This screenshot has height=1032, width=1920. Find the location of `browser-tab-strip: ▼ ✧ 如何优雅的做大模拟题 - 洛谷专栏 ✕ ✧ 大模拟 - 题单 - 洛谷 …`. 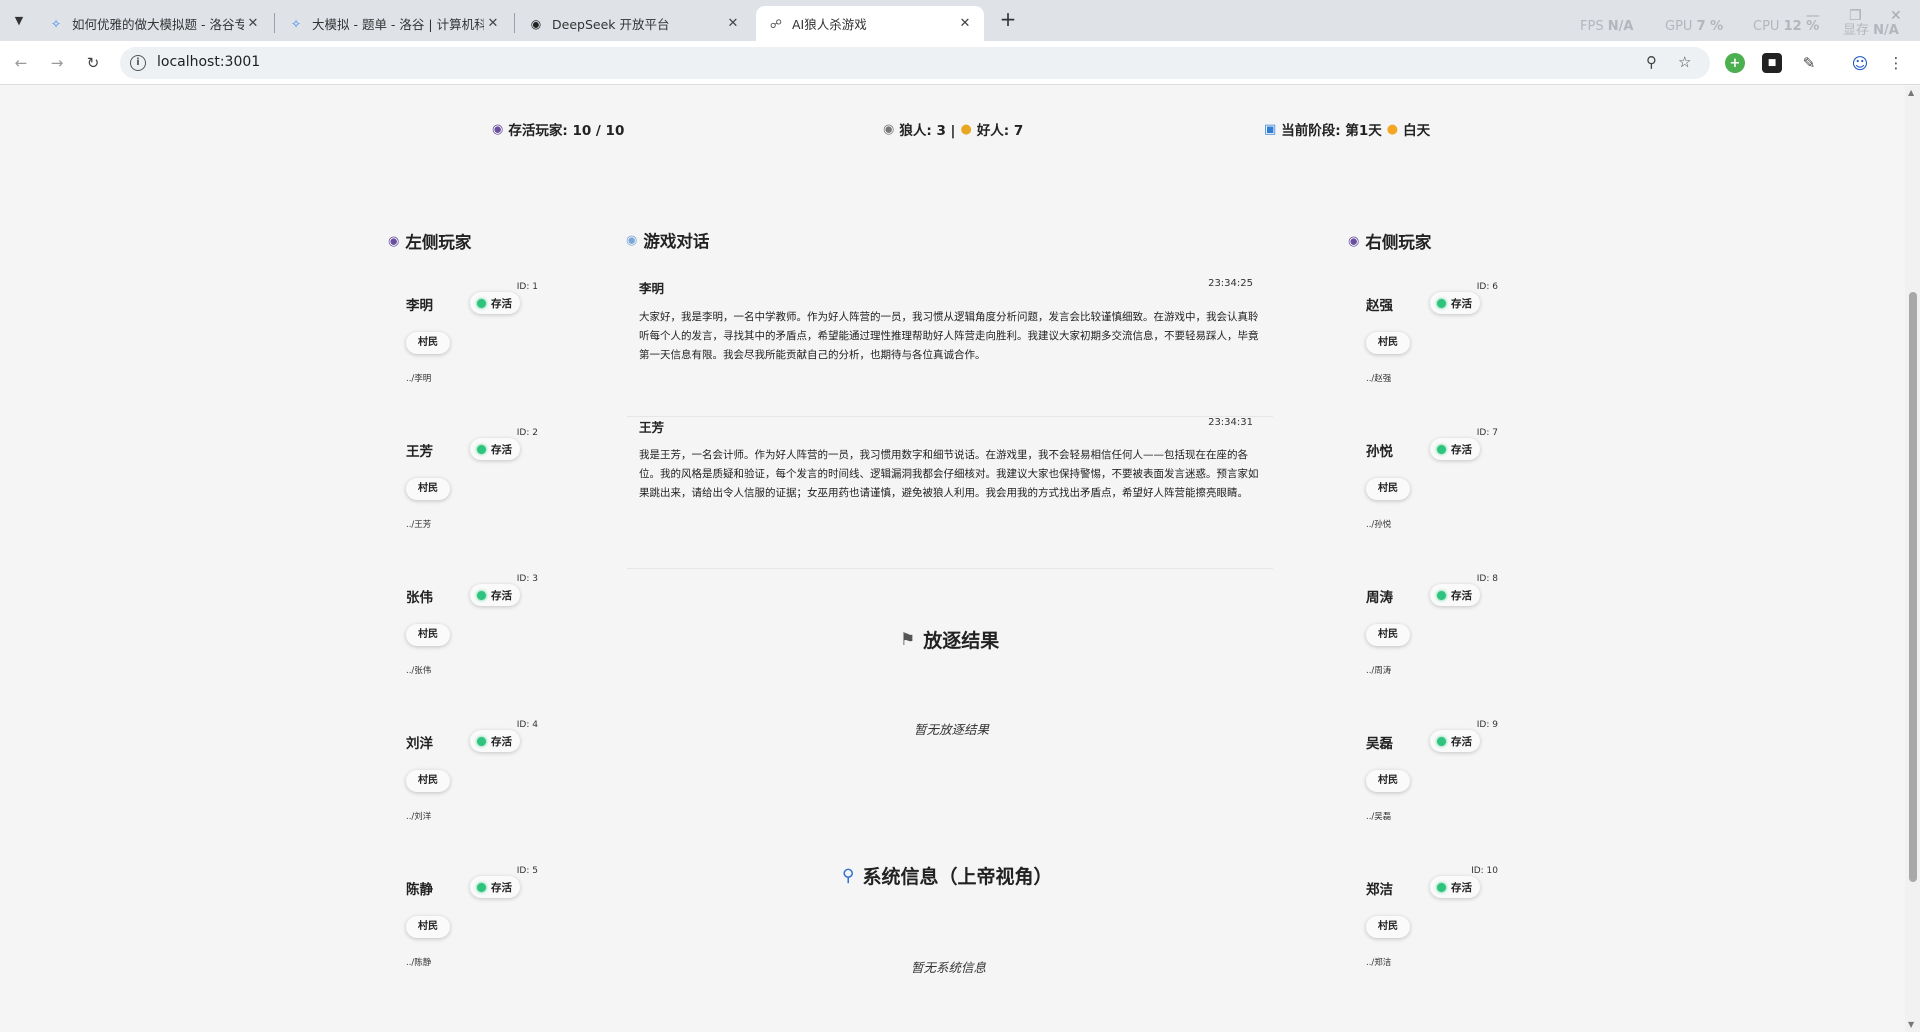

browser-tab-strip: ▼ ✧ 如何优雅的做大模拟题 - 洛谷专栏 ✕ ✧ 大模拟 - 题单 - 洛谷 … is located at coordinates (960, 20).